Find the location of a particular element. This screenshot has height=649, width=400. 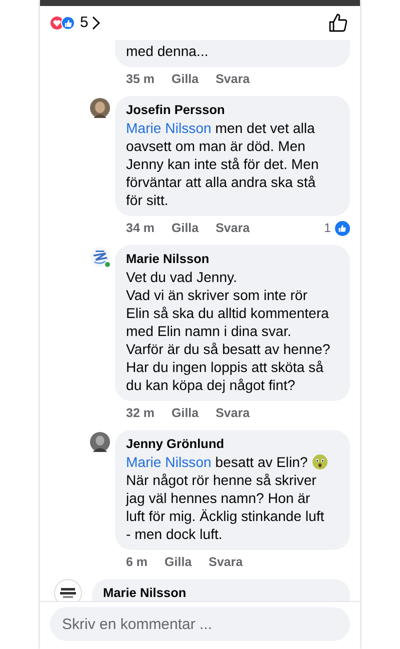

comment-time: 34 m is located at coordinates (140, 228).